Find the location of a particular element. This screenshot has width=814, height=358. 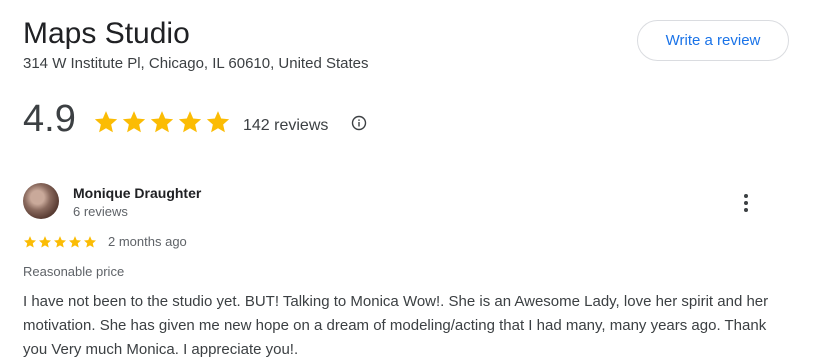

review-date: 2 months ago is located at coordinates (147, 241).